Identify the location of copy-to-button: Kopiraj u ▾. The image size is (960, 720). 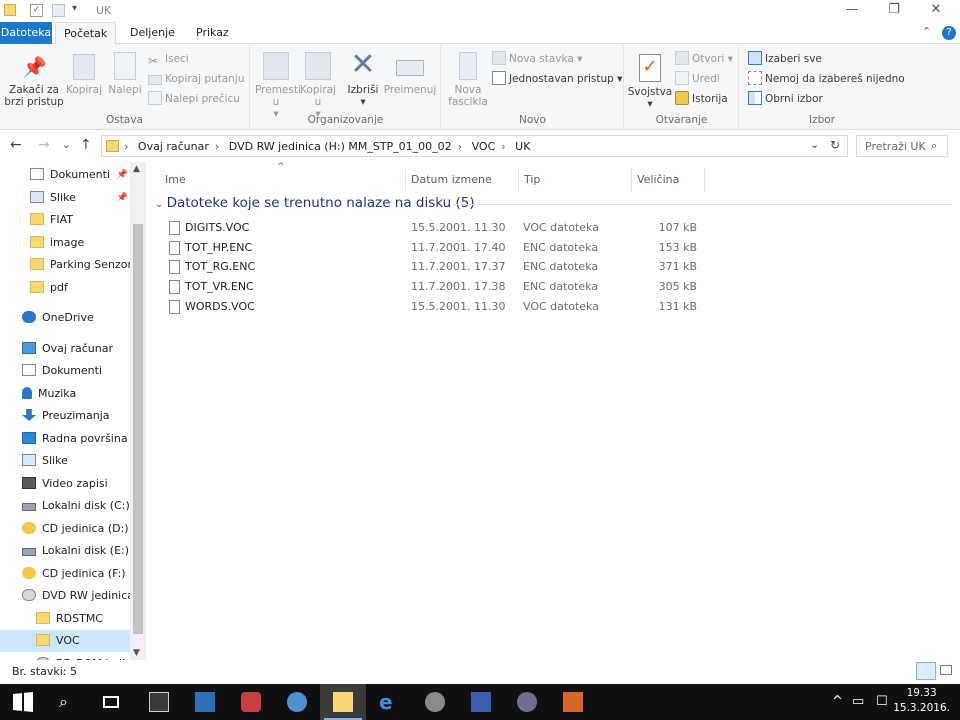
(318, 85).